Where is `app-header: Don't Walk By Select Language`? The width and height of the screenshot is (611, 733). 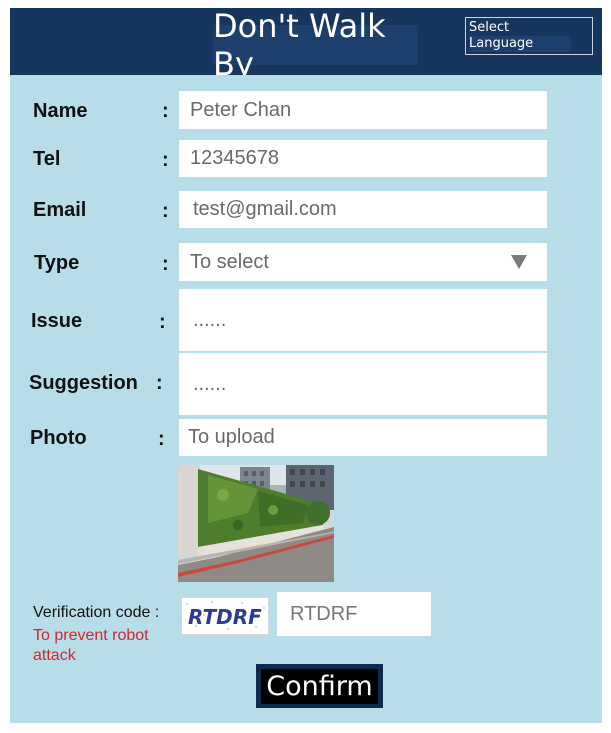 app-header: Don't Walk By Select Language is located at coordinates (306, 45).